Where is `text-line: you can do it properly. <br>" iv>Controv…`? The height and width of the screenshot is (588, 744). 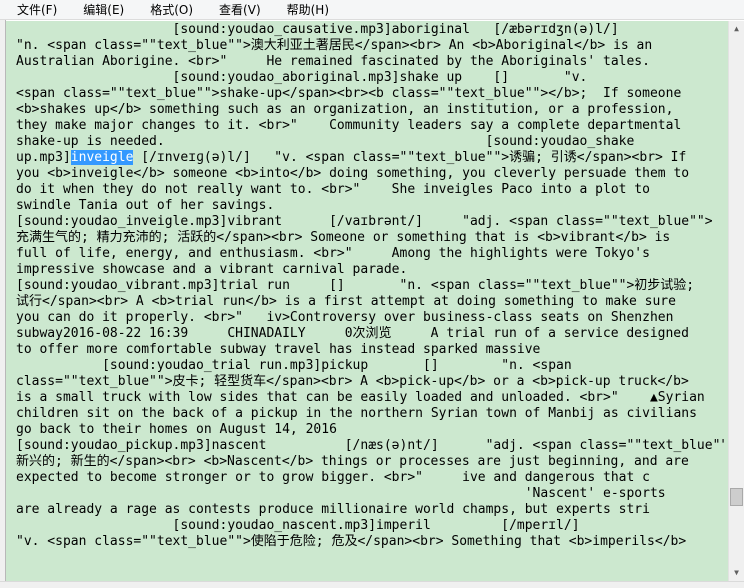
text-line: you can do it properly. <br>" iv>Controv… is located at coordinates (345, 317).